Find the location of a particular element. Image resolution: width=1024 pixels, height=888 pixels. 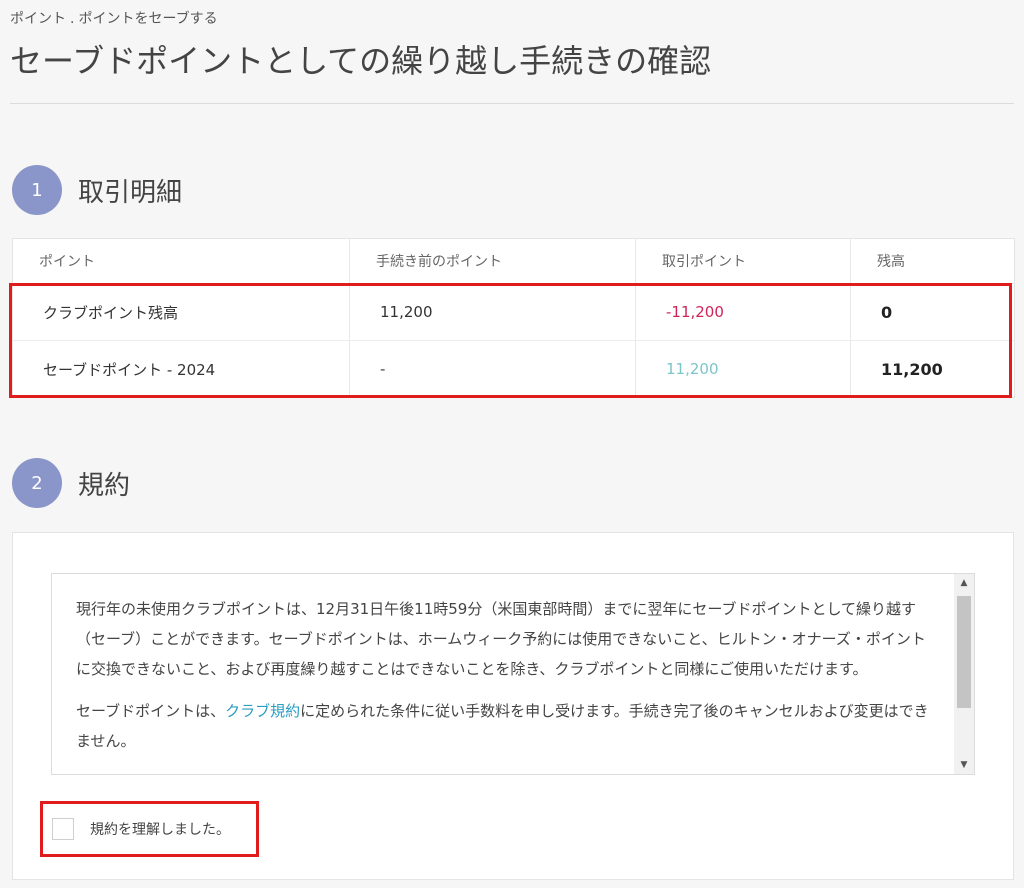

cell-transaction: 11,200 is located at coordinates (743, 369).